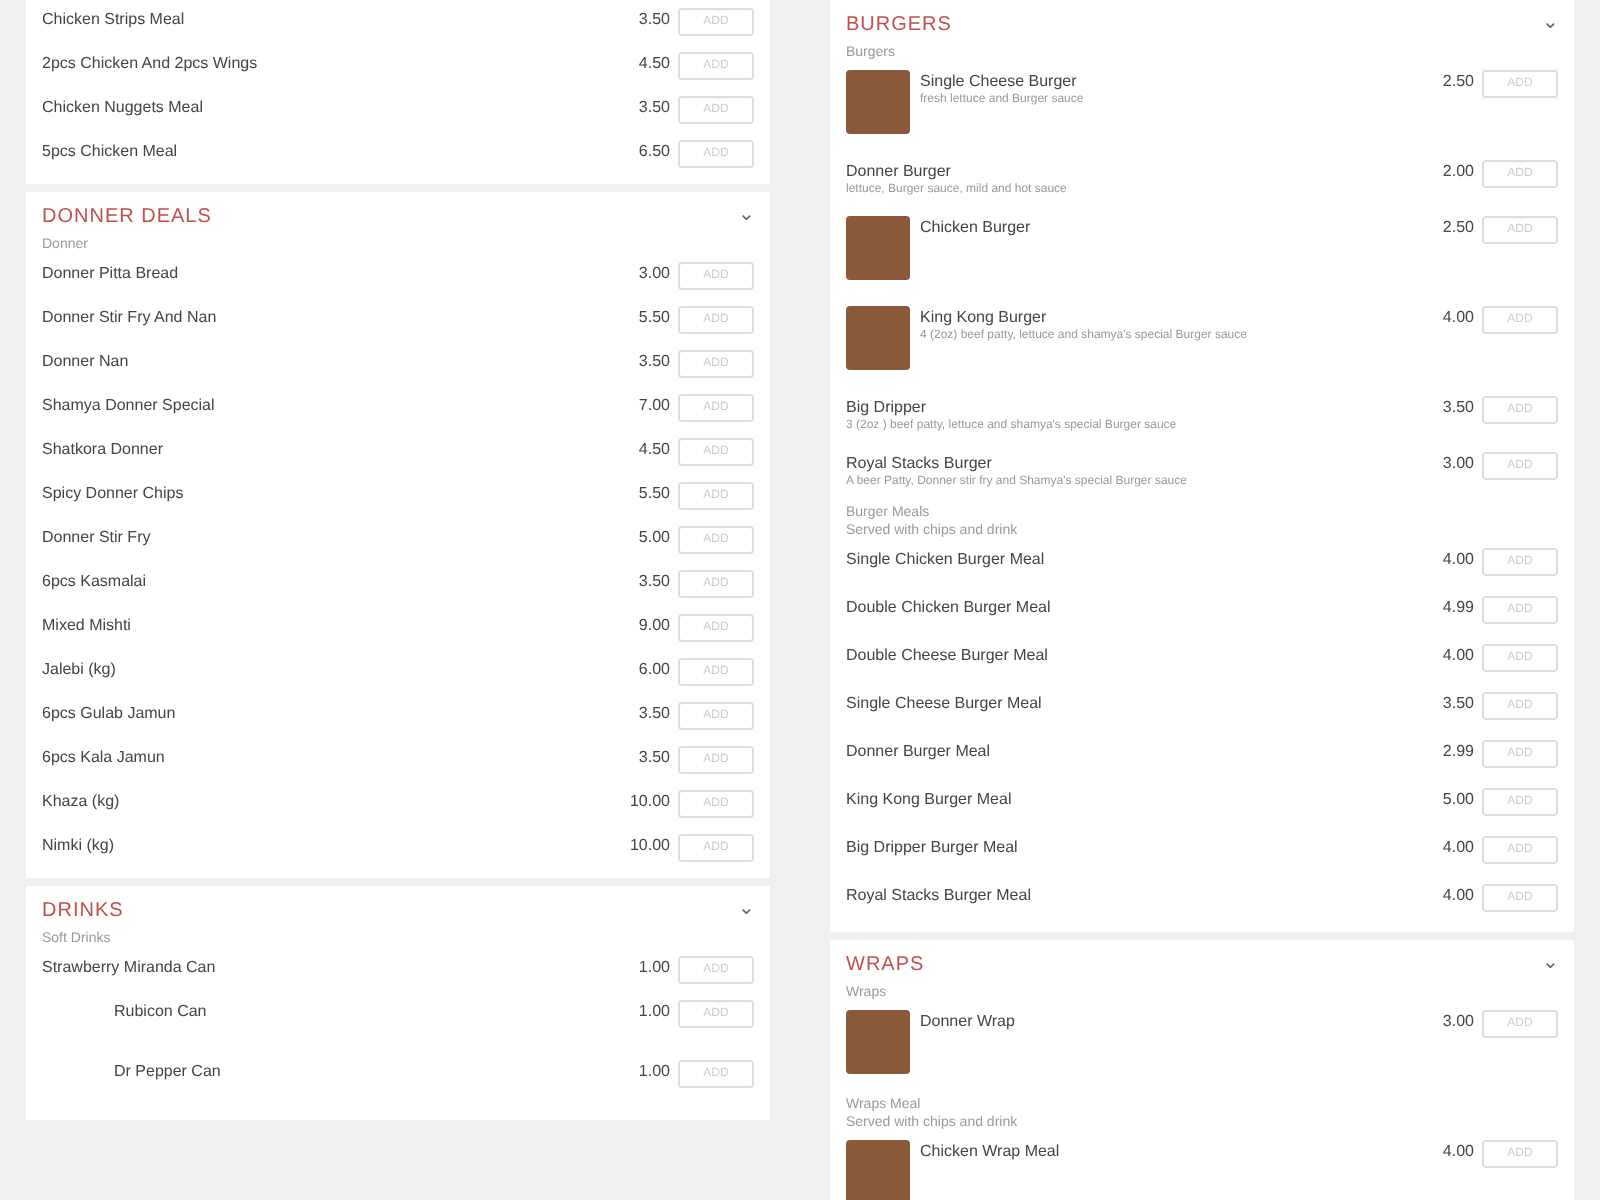 The width and height of the screenshot is (1600, 1200). Describe the element at coordinates (123, 107) in the screenshot. I see `item-name: Chicken Nuggets Meal` at that location.